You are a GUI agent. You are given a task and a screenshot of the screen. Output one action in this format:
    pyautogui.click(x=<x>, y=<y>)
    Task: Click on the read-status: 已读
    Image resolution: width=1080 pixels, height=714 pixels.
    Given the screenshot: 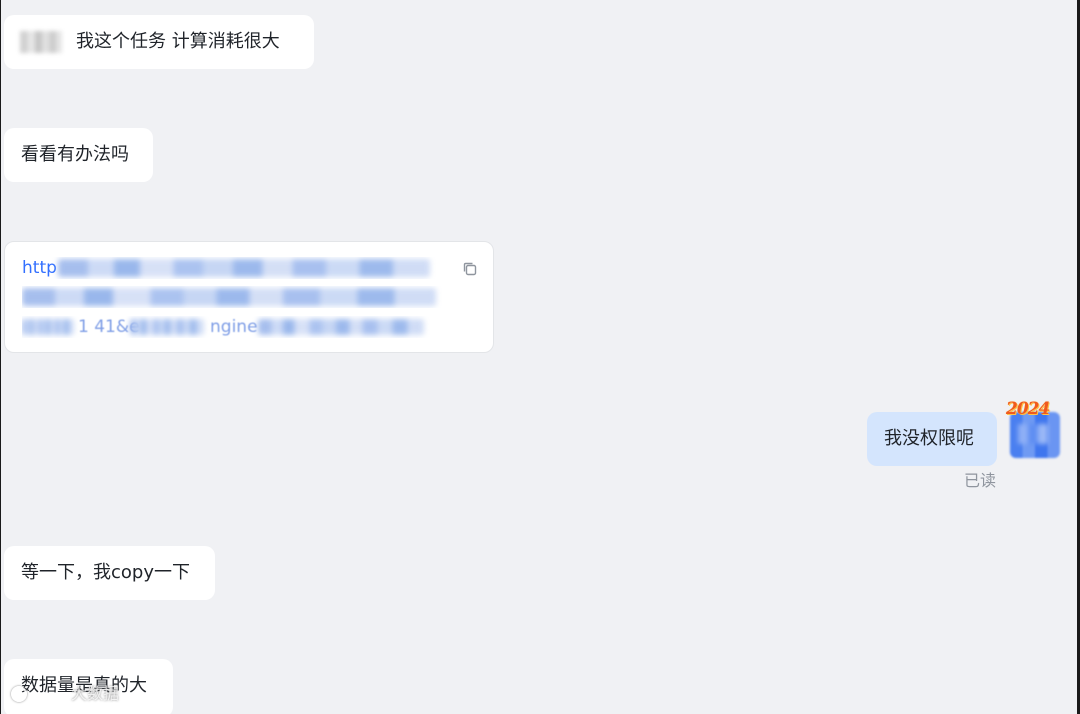 What is the action you would take?
    pyautogui.click(x=980, y=480)
    